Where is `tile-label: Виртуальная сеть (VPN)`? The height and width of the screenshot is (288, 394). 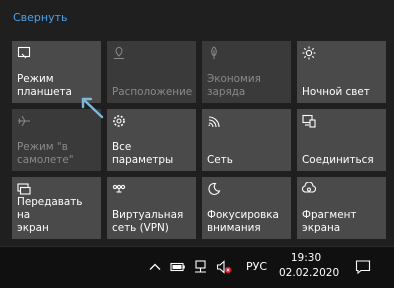 tile-label: Виртуальная сеть (VPN) is located at coordinates (148, 221).